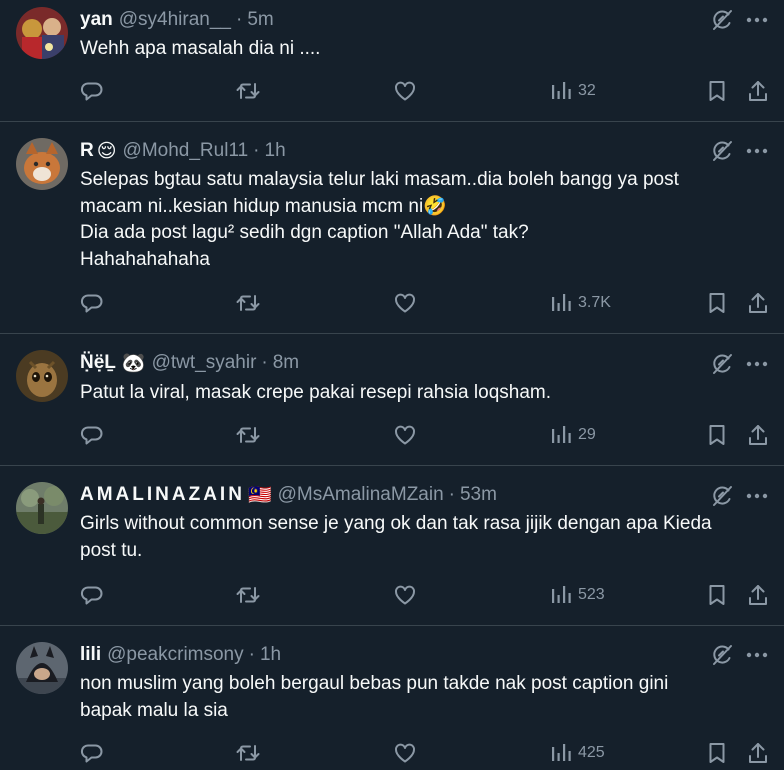 The image size is (784, 770). I want to click on views-chart-icon, so click(561, 594).